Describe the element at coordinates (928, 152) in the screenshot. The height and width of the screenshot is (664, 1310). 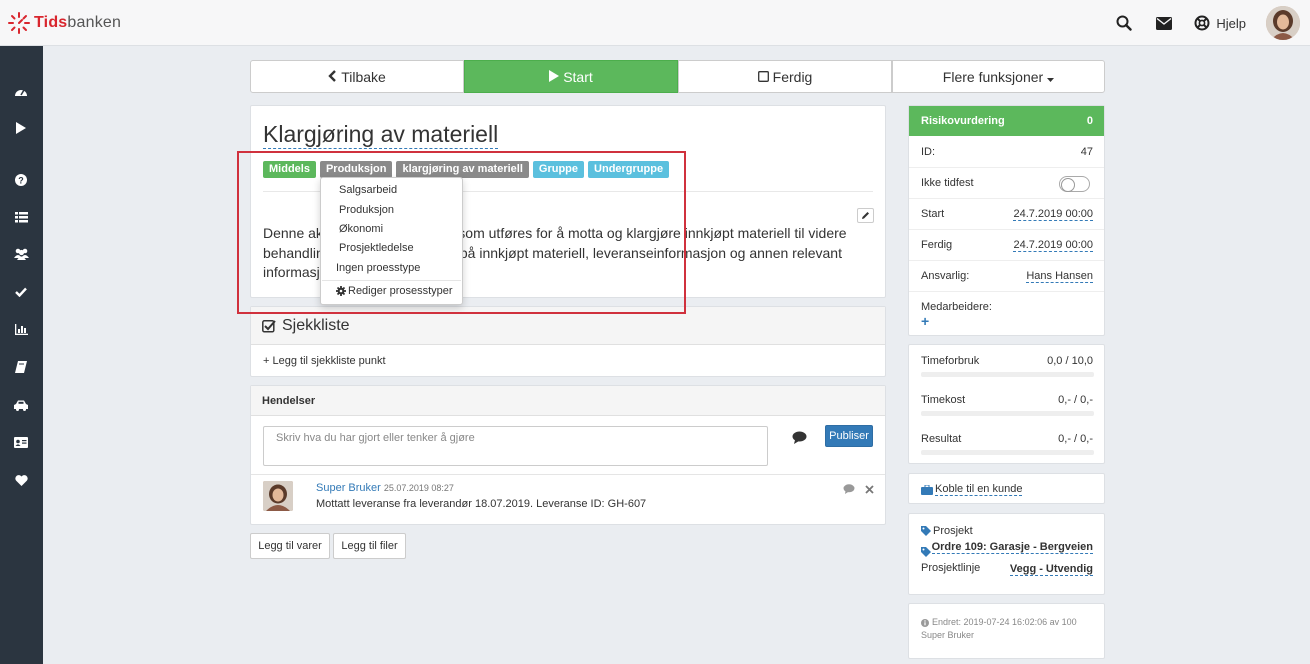
I see `id-label: ID:` at that location.